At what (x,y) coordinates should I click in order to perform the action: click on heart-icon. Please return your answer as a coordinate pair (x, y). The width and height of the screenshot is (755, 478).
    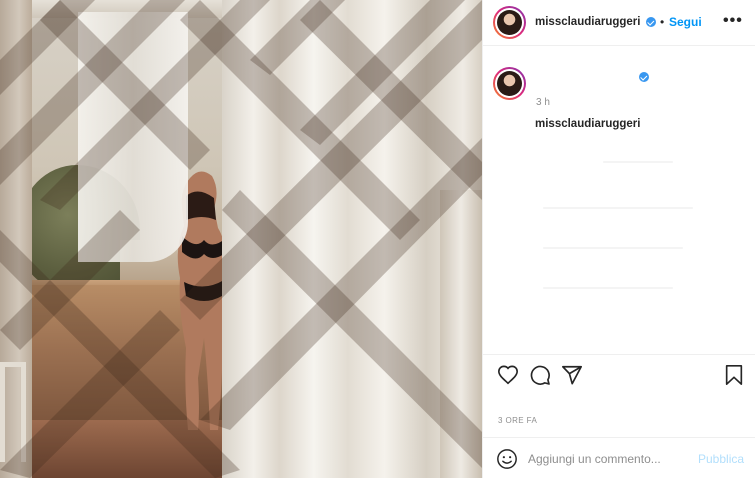
    Looking at the image, I should click on (508, 375).